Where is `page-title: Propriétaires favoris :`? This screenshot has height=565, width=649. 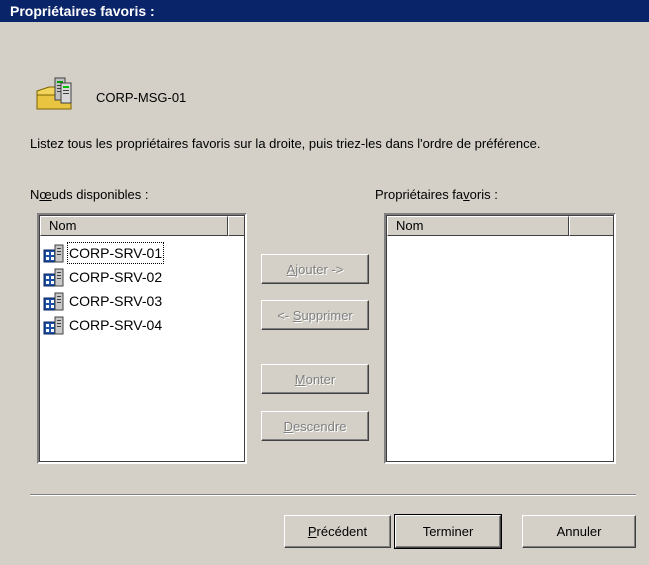
page-title: Propriétaires favoris : is located at coordinates (324, 11).